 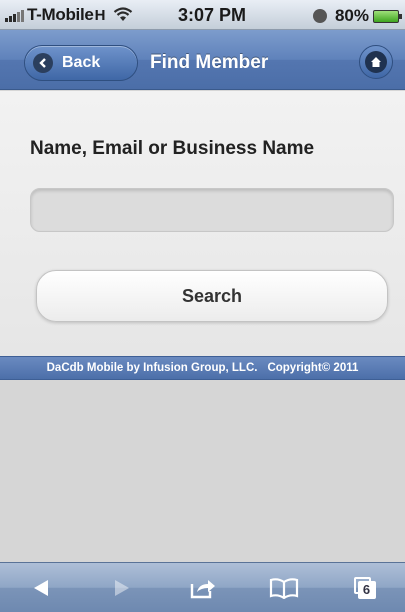 I want to click on footer-credit: DaCdb Mobile by Infusion Group, LLC., so click(x=152, y=368).